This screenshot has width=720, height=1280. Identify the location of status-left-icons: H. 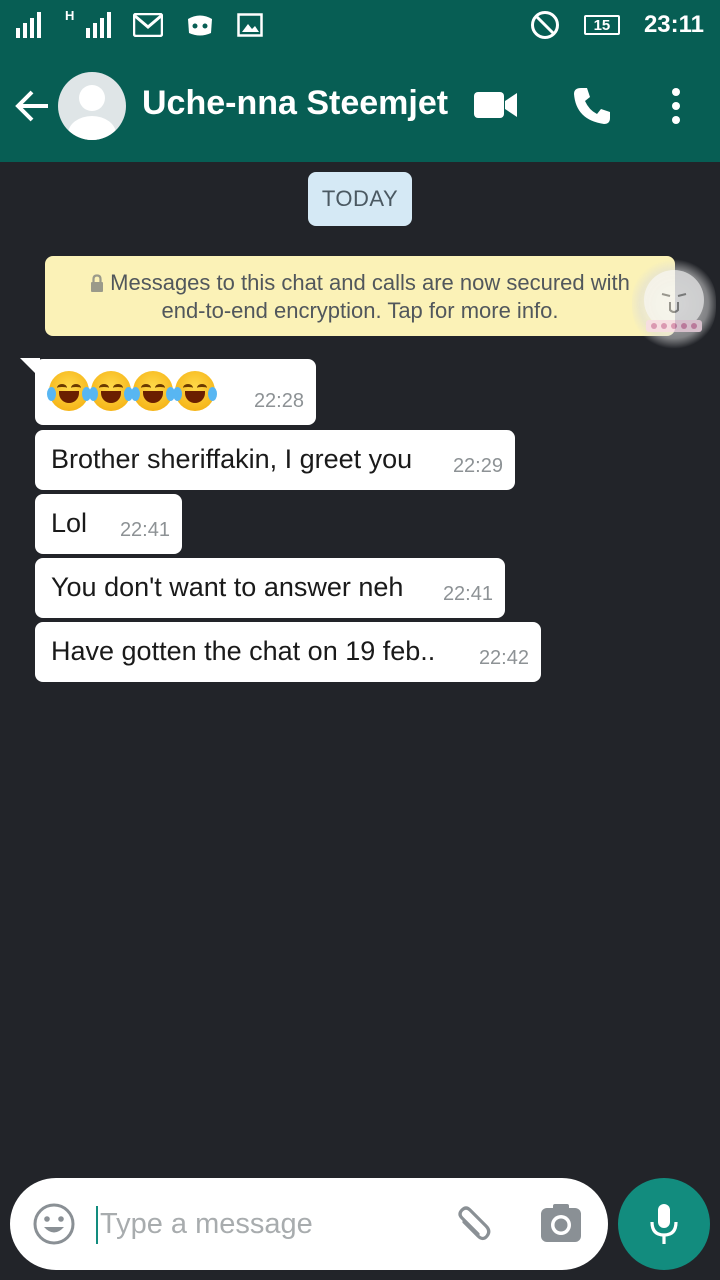
(139, 25).